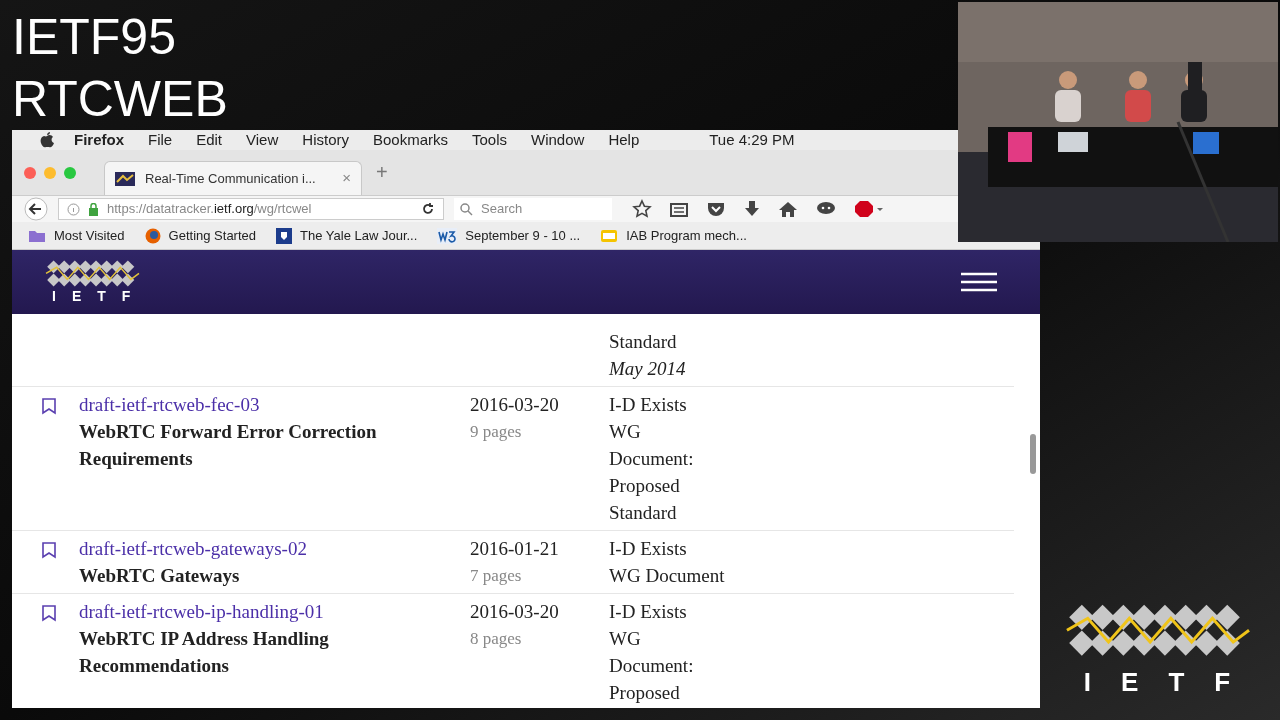 The width and height of the screenshot is (1280, 720). I want to click on slide-title: RTCWEB, so click(120, 99).